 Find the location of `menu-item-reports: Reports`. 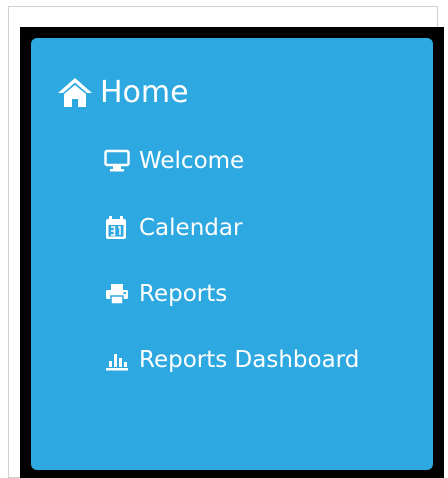

menu-item-reports: Reports is located at coordinates (165, 294).